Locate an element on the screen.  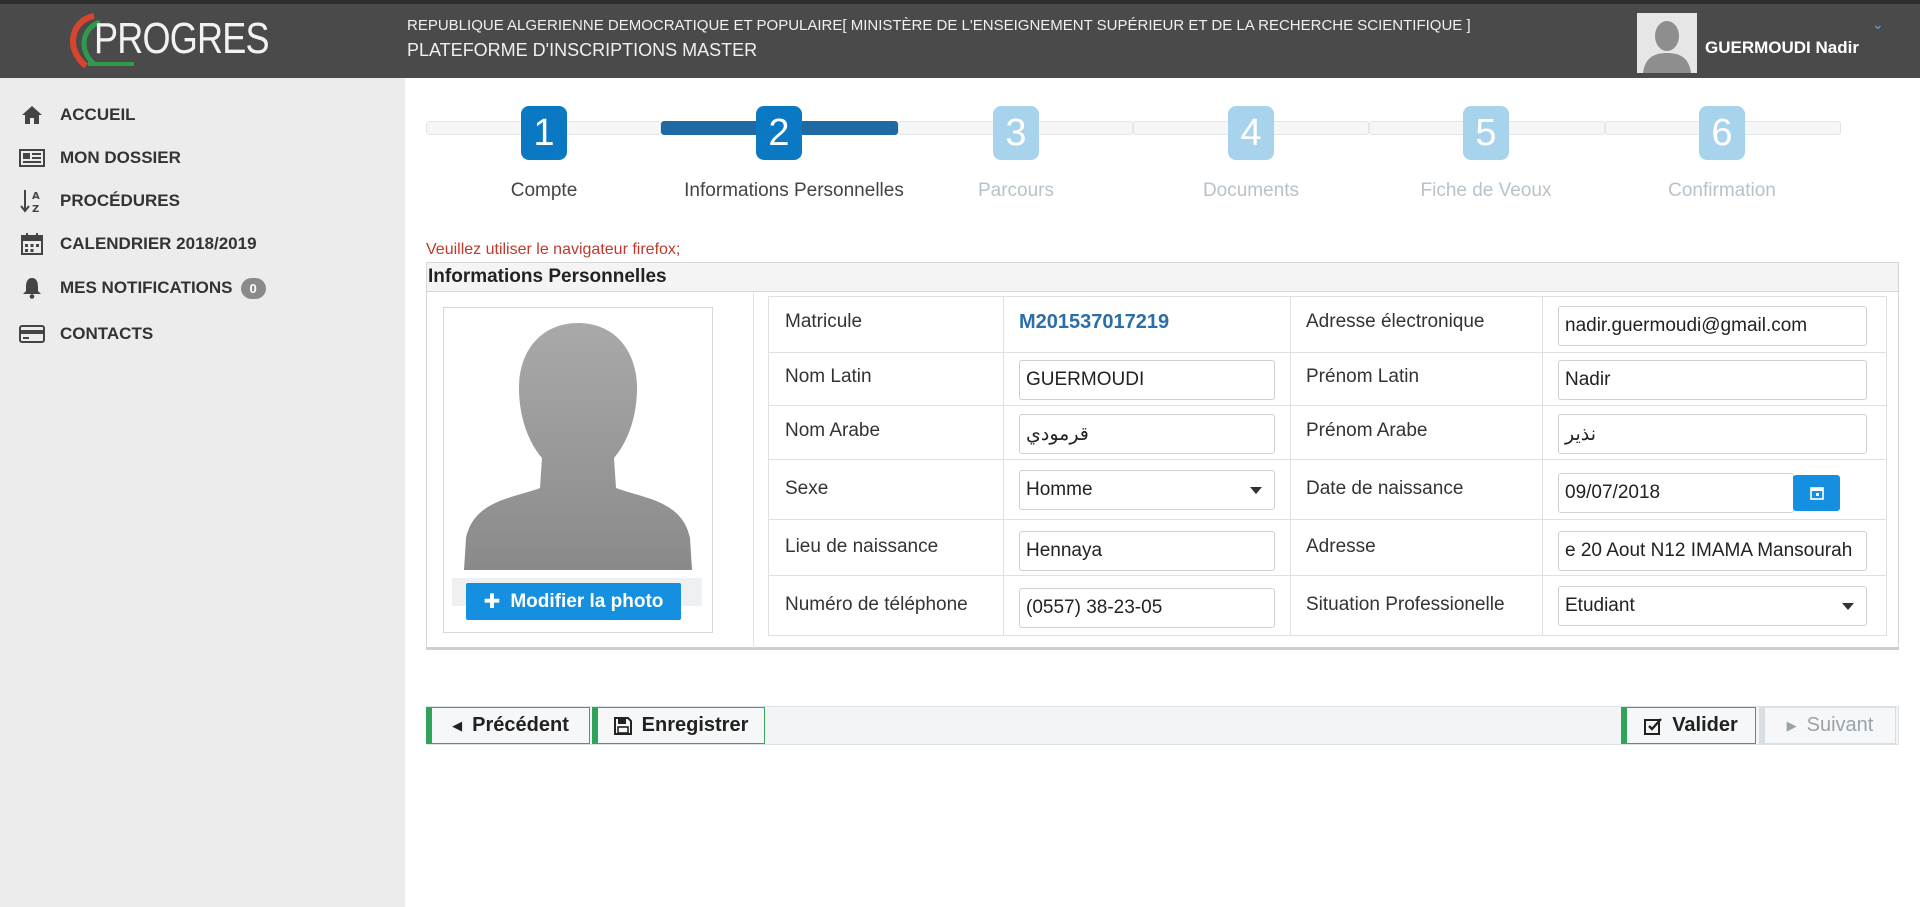
step-5-number: 5 is located at coordinates (1486, 133).